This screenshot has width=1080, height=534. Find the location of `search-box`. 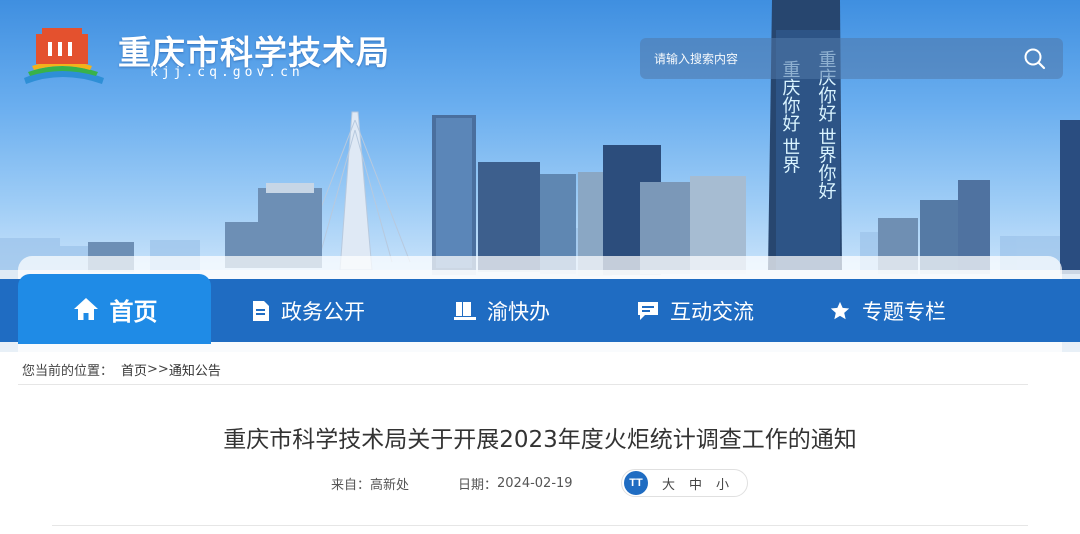

search-box is located at coordinates (851, 58).